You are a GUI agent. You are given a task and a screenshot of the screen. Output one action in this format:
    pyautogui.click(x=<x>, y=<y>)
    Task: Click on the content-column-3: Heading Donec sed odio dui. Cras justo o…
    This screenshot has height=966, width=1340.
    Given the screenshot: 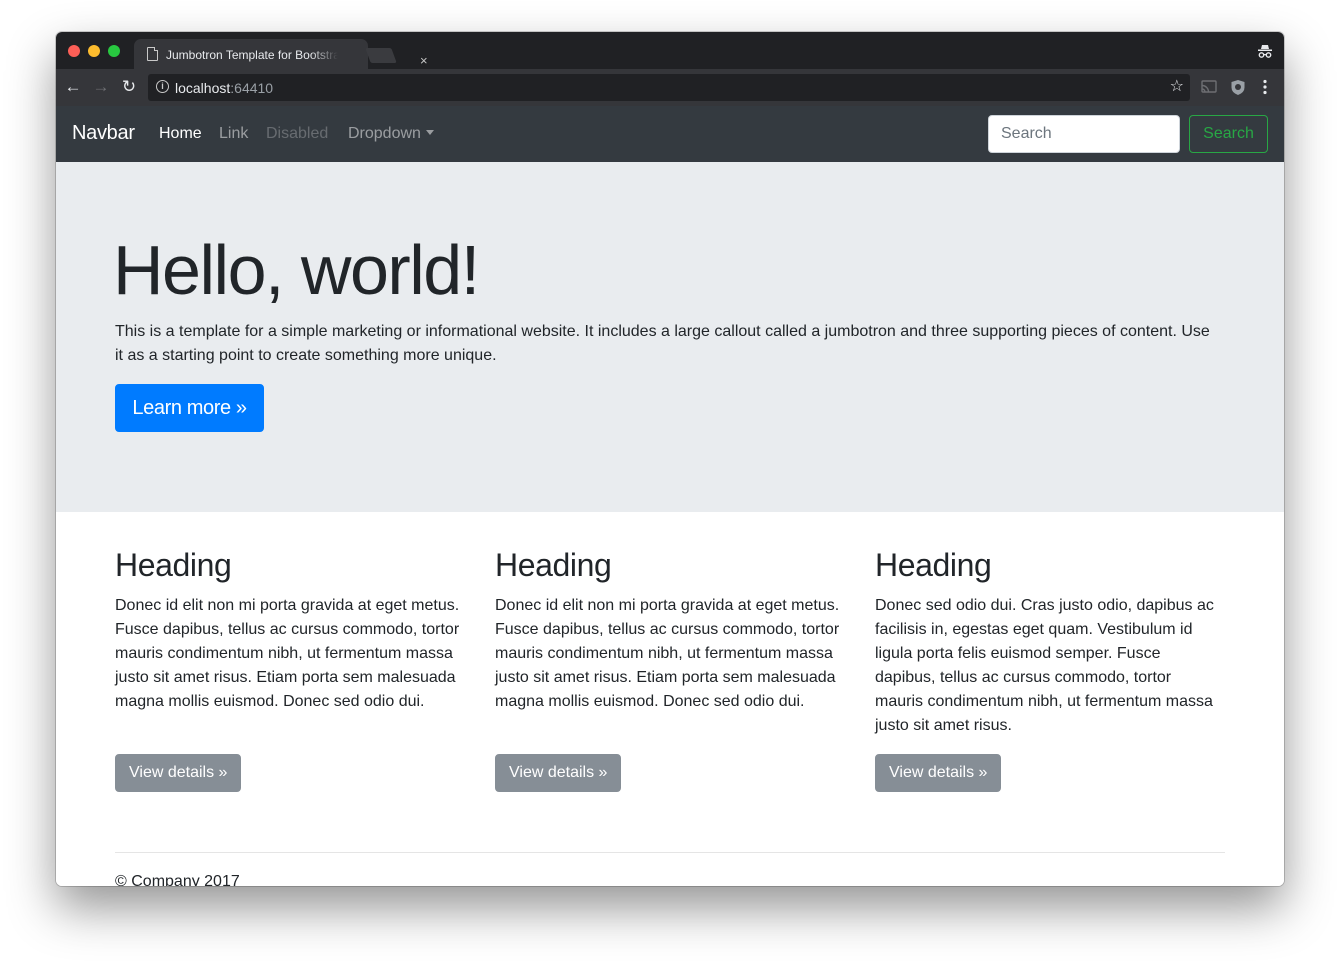 What is the action you would take?
    pyautogui.click(x=1047, y=669)
    